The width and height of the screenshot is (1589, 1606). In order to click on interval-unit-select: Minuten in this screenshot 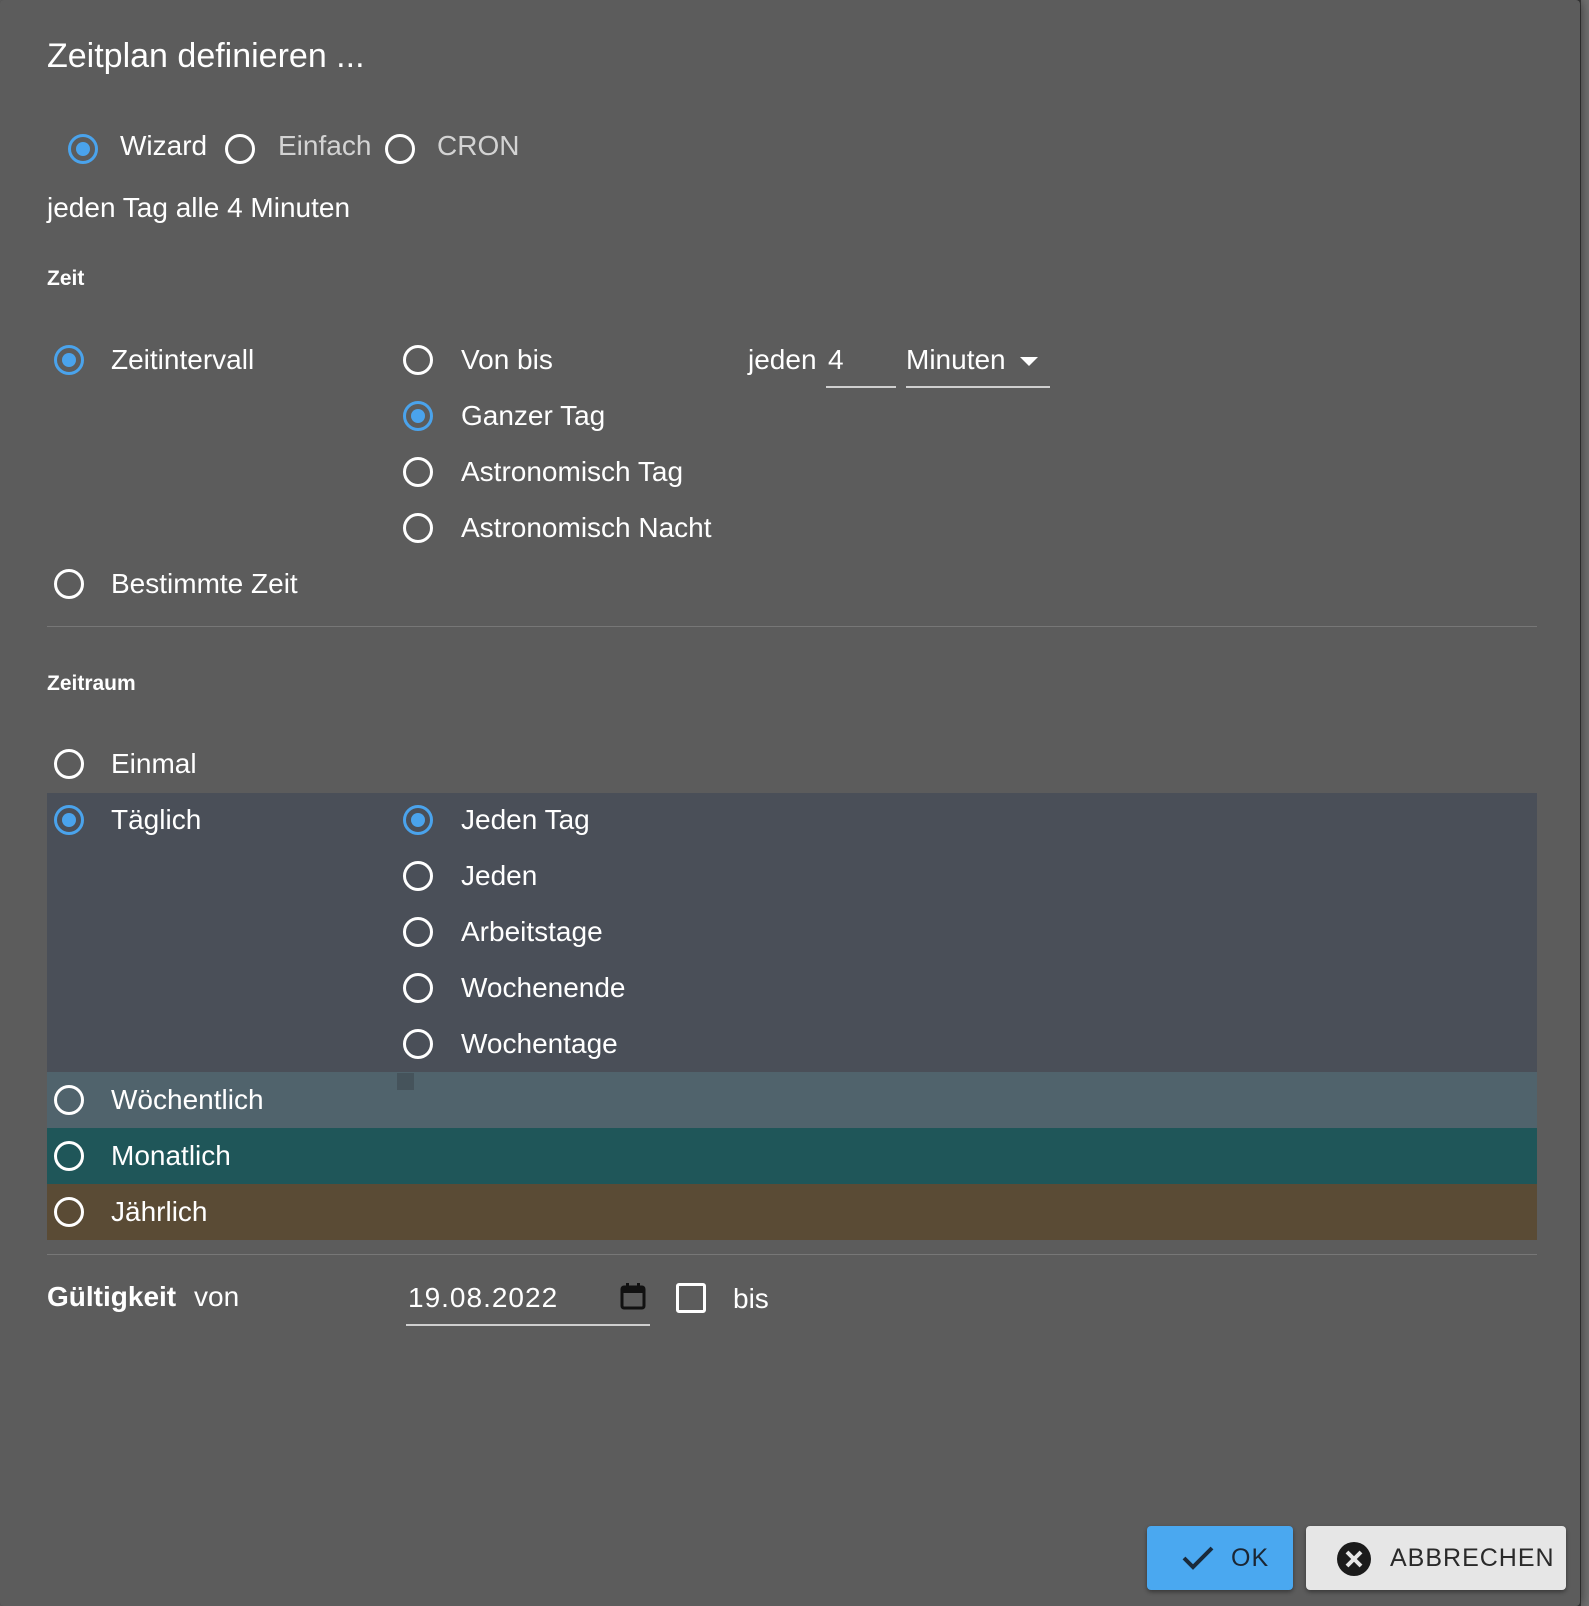, I will do `click(978, 364)`.